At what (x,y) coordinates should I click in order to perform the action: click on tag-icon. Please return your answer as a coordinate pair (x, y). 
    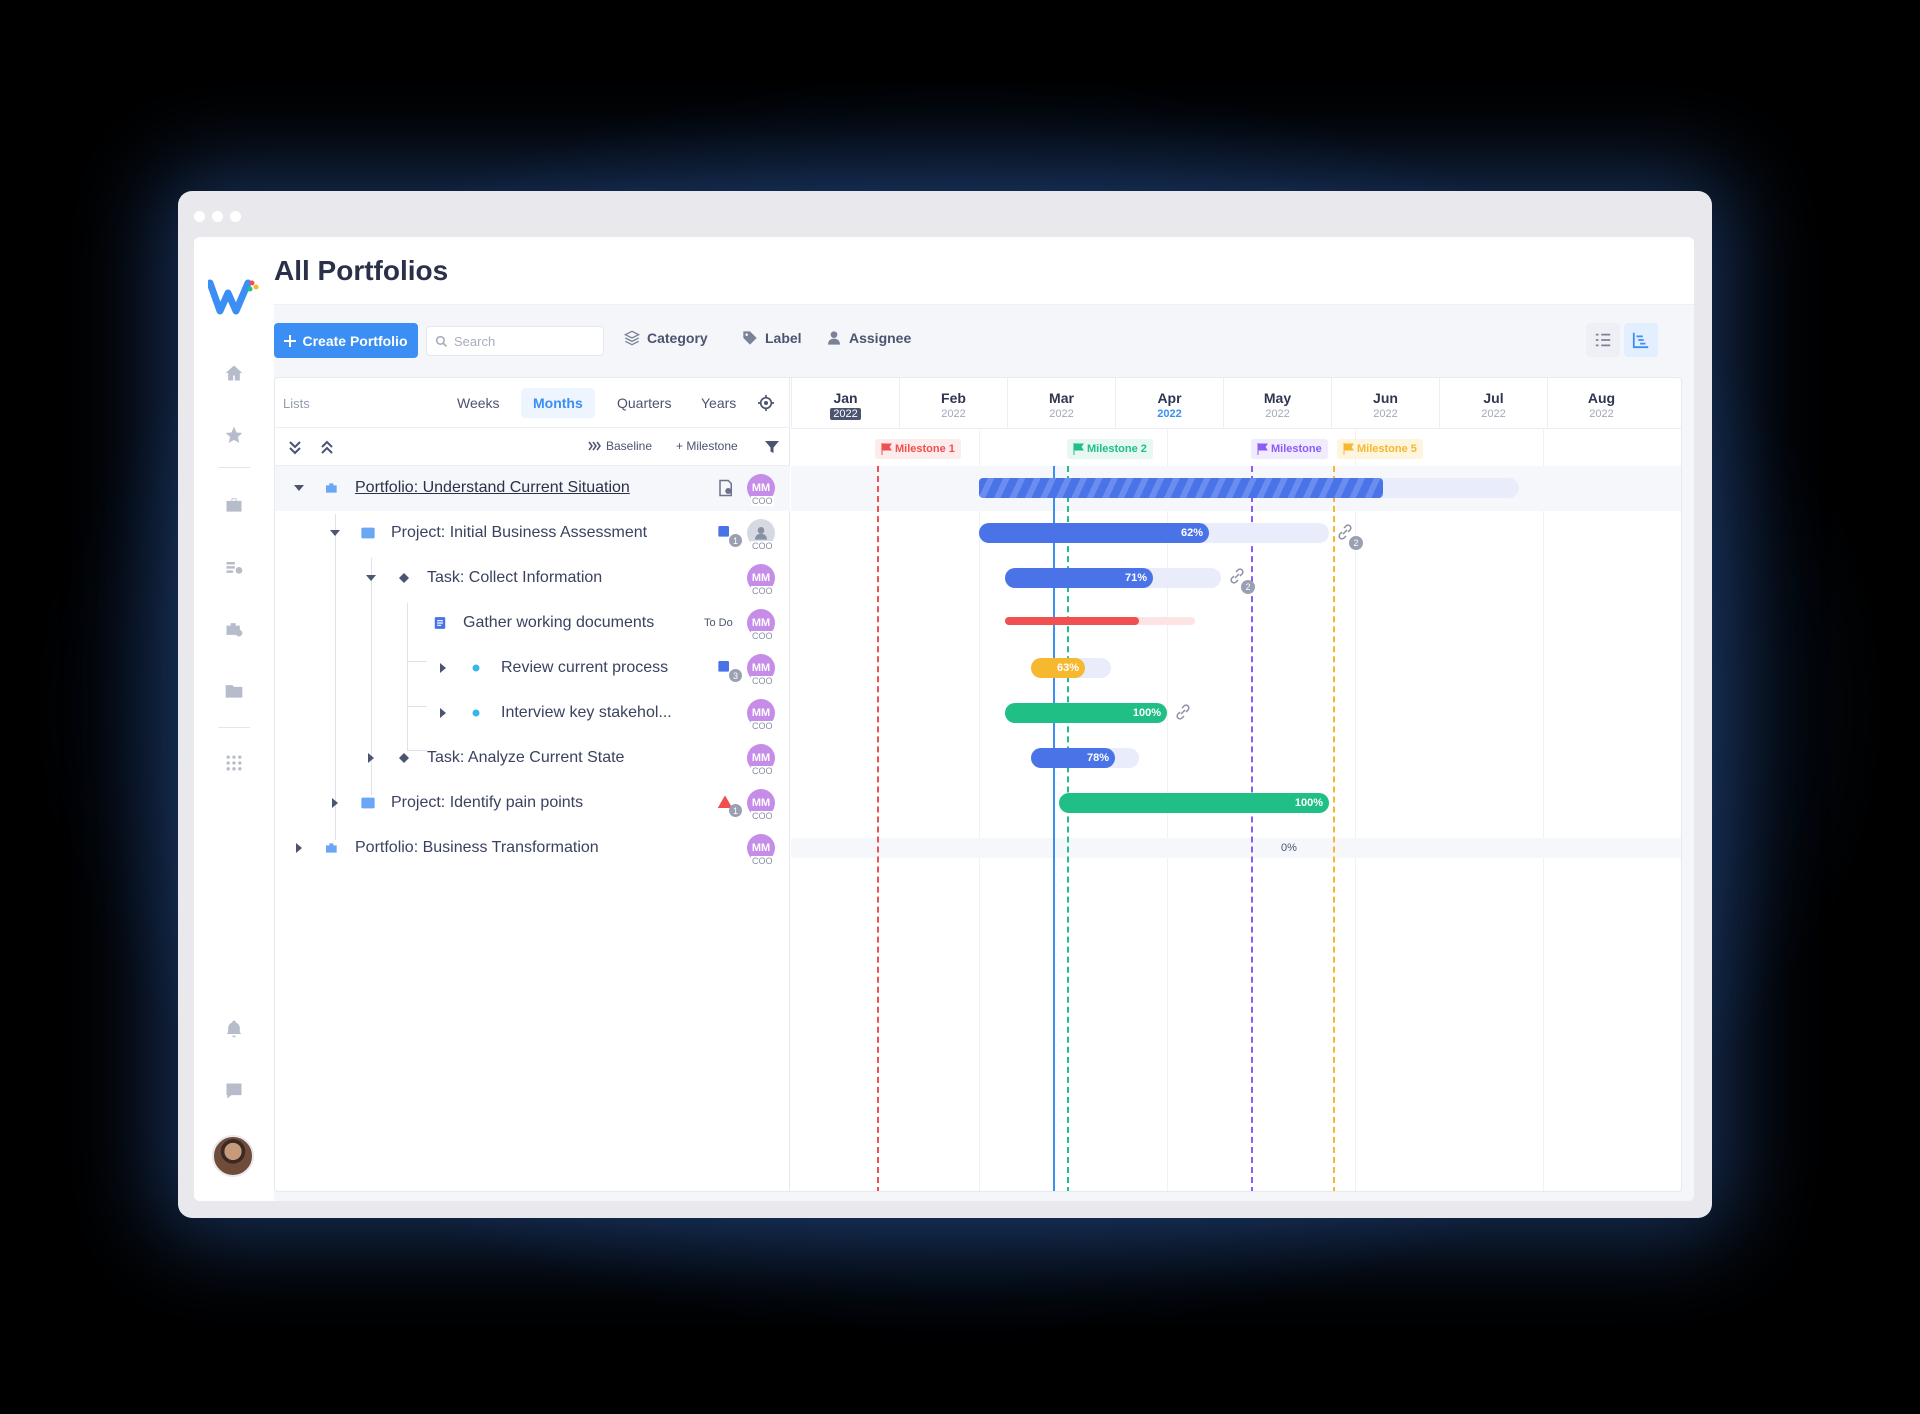
    Looking at the image, I should click on (750, 338).